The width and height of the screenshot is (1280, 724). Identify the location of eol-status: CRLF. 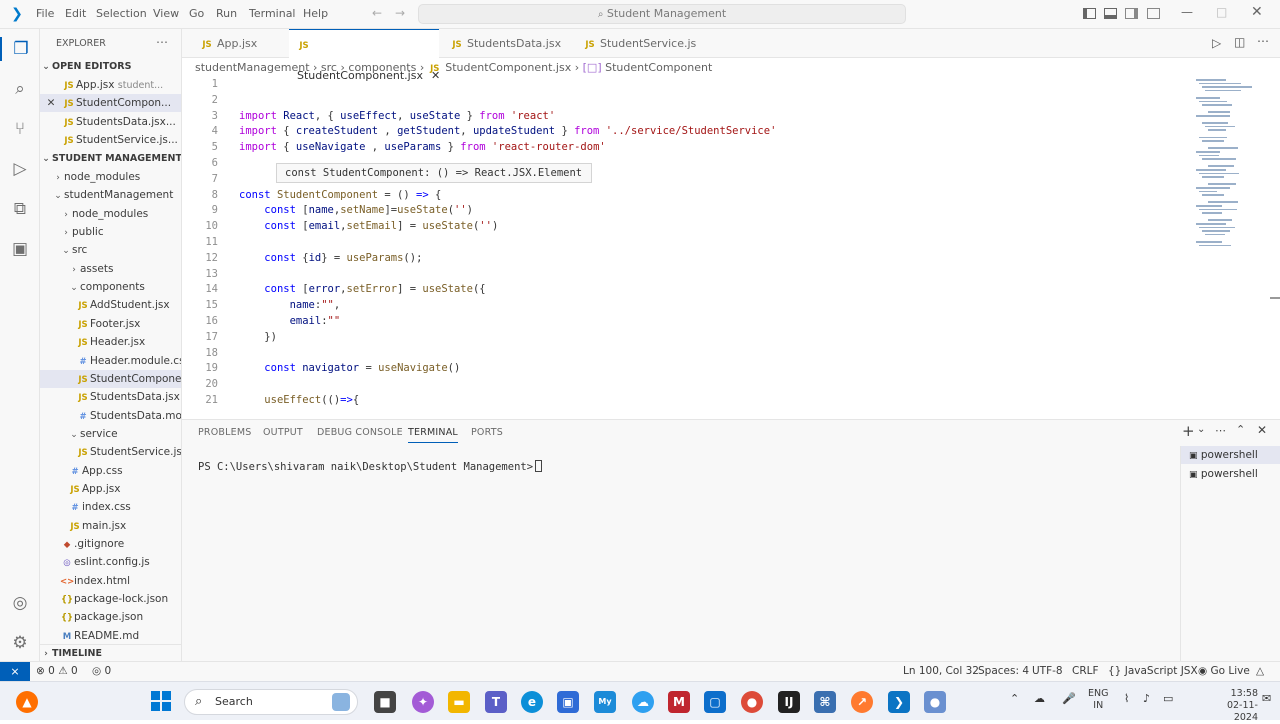
(1085, 671).